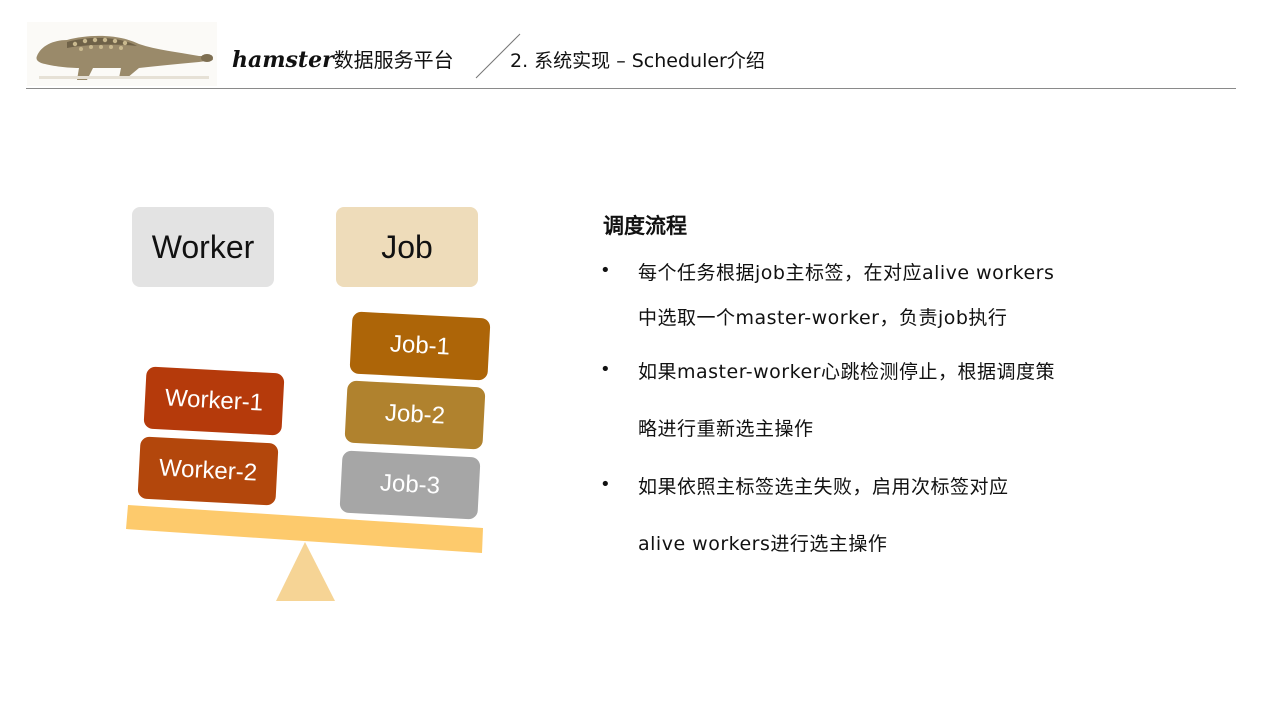  I want to click on seesaw-fulcrum, so click(305, 571).